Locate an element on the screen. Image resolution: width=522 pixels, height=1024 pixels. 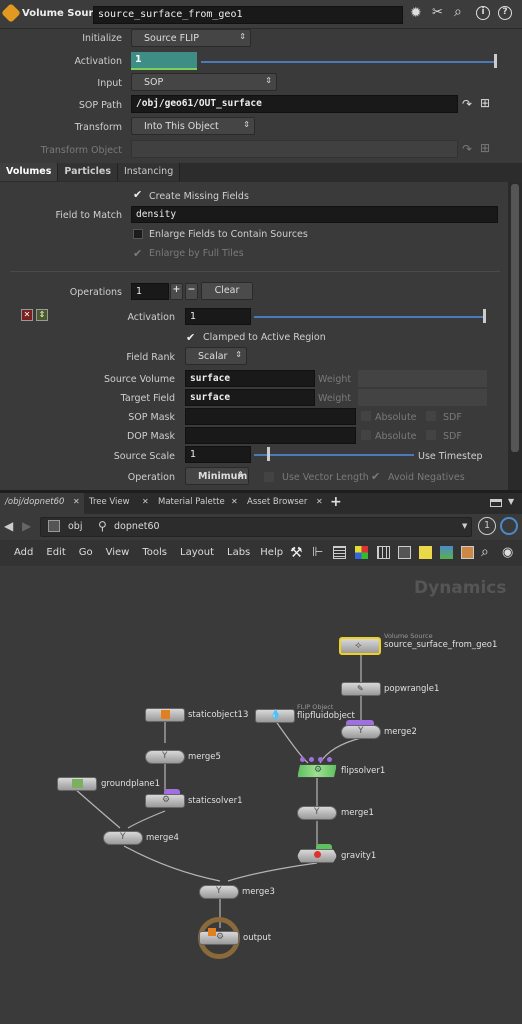
field-rank-menu: Scalar ⇕ is located at coordinates (216, 356).